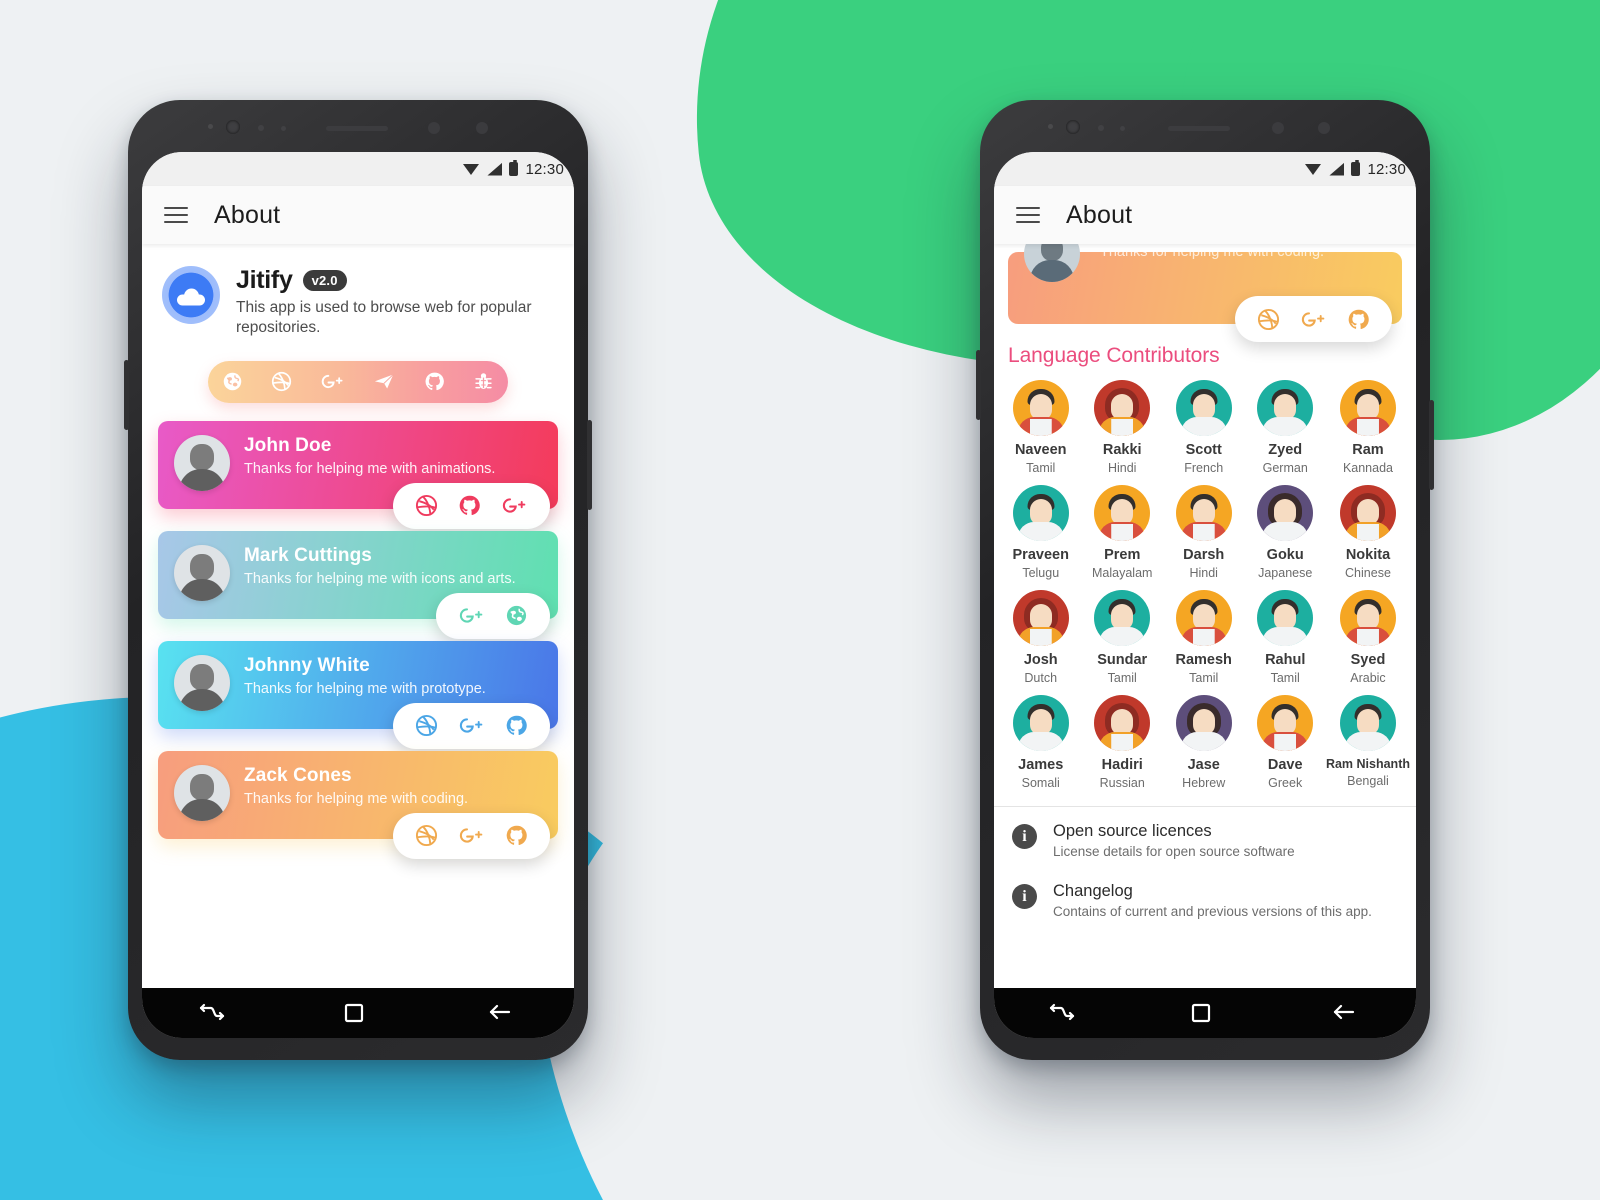 This screenshot has width=1600, height=1200. What do you see at coordinates (1278, 128) in the screenshot?
I see `iris-scanner` at bounding box center [1278, 128].